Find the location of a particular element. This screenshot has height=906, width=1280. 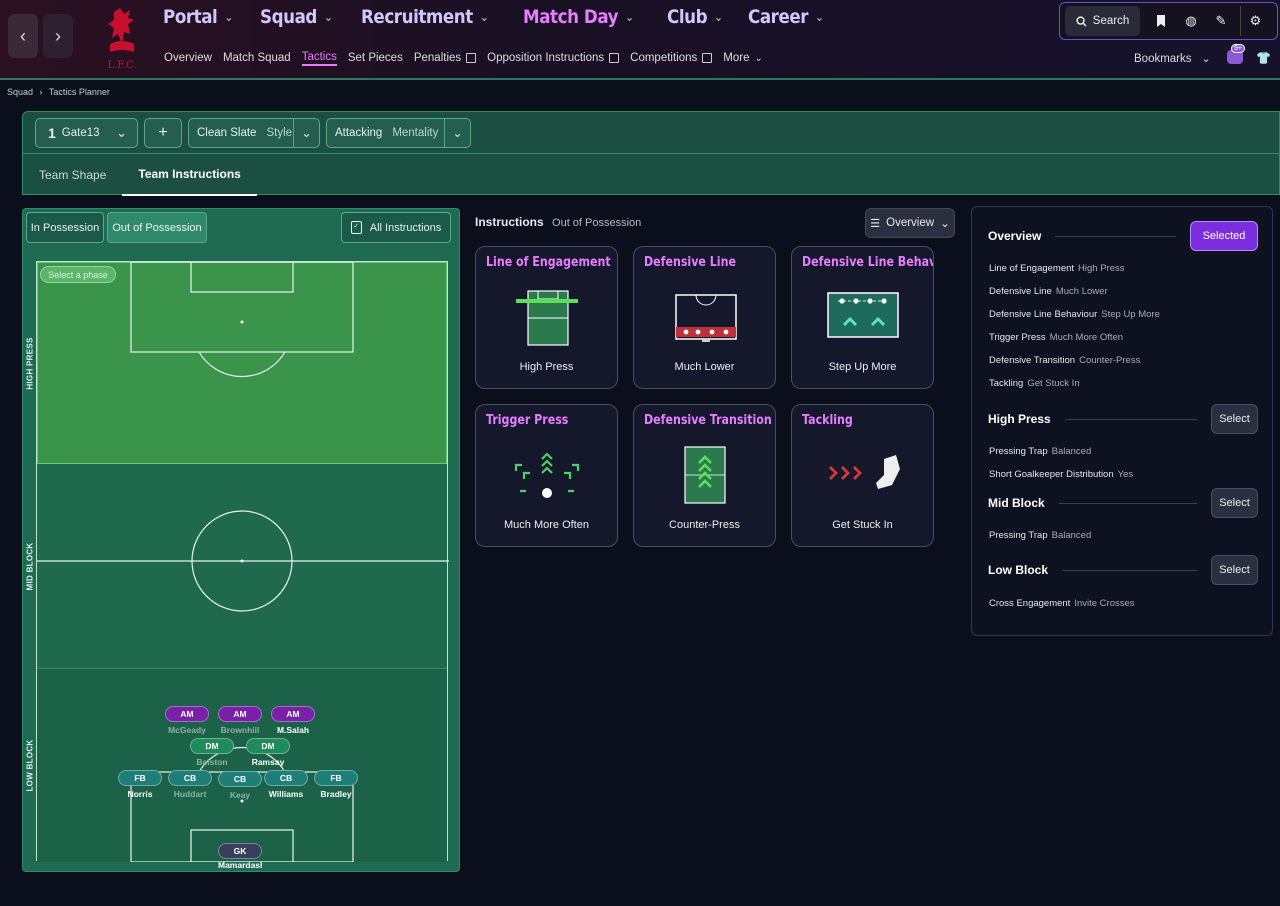

card-defensive-line: Defensive Line Much Lower is located at coordinates (704, 317).